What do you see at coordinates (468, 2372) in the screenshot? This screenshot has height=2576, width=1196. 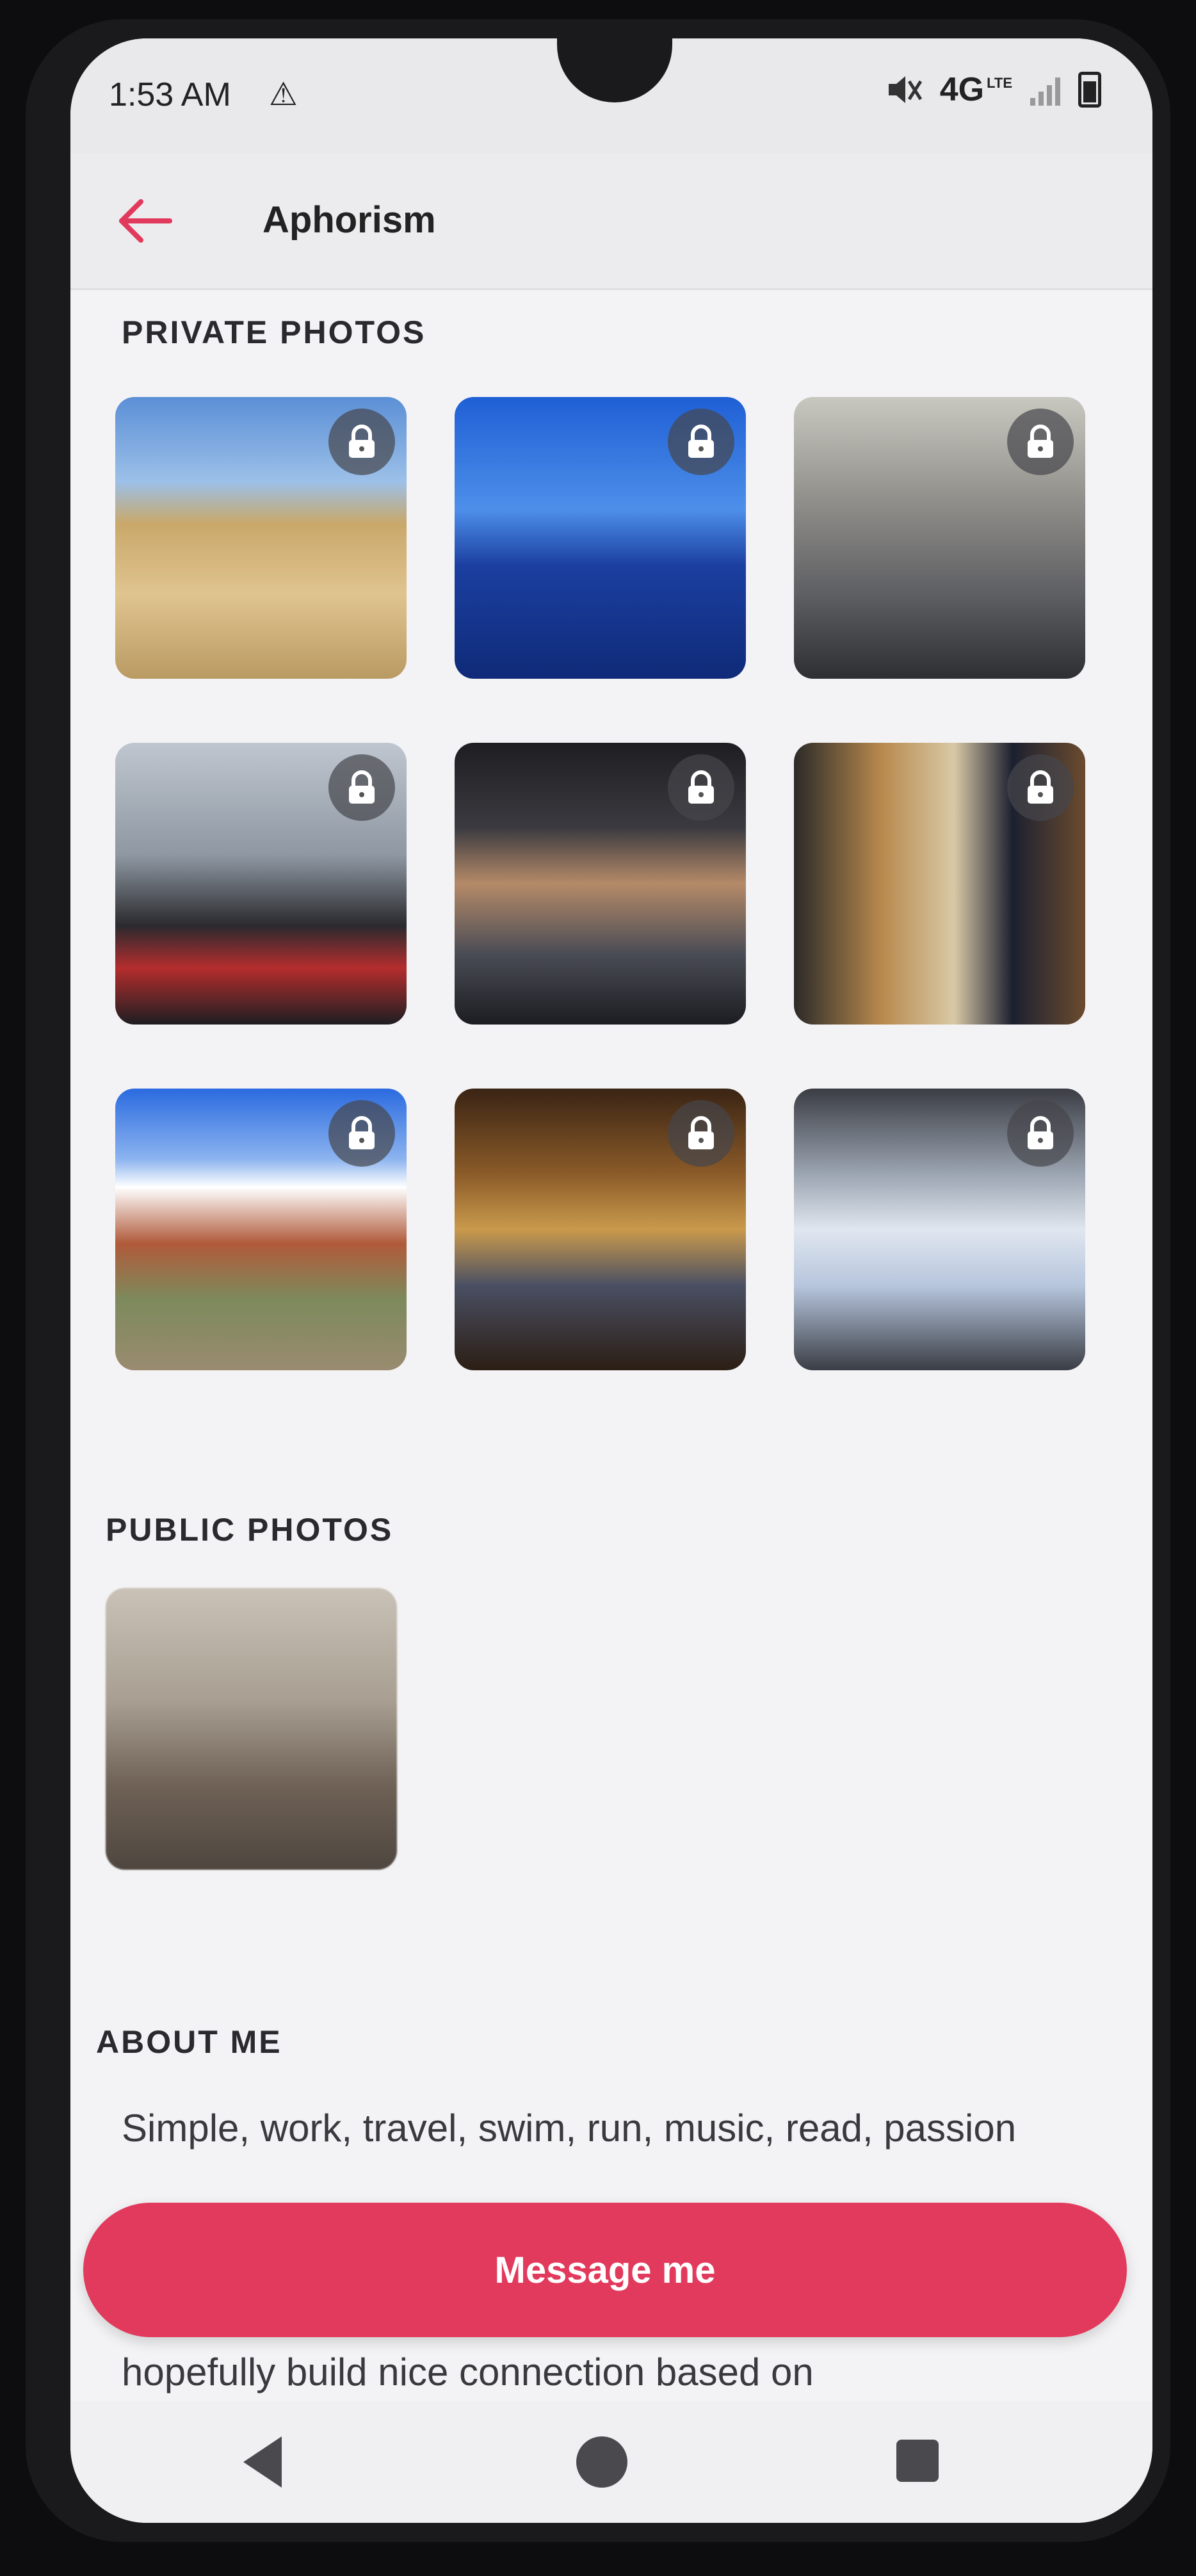 I see `about-me-text-continued: hopefully build nice connection based on` at bounding box center [468, 2372].